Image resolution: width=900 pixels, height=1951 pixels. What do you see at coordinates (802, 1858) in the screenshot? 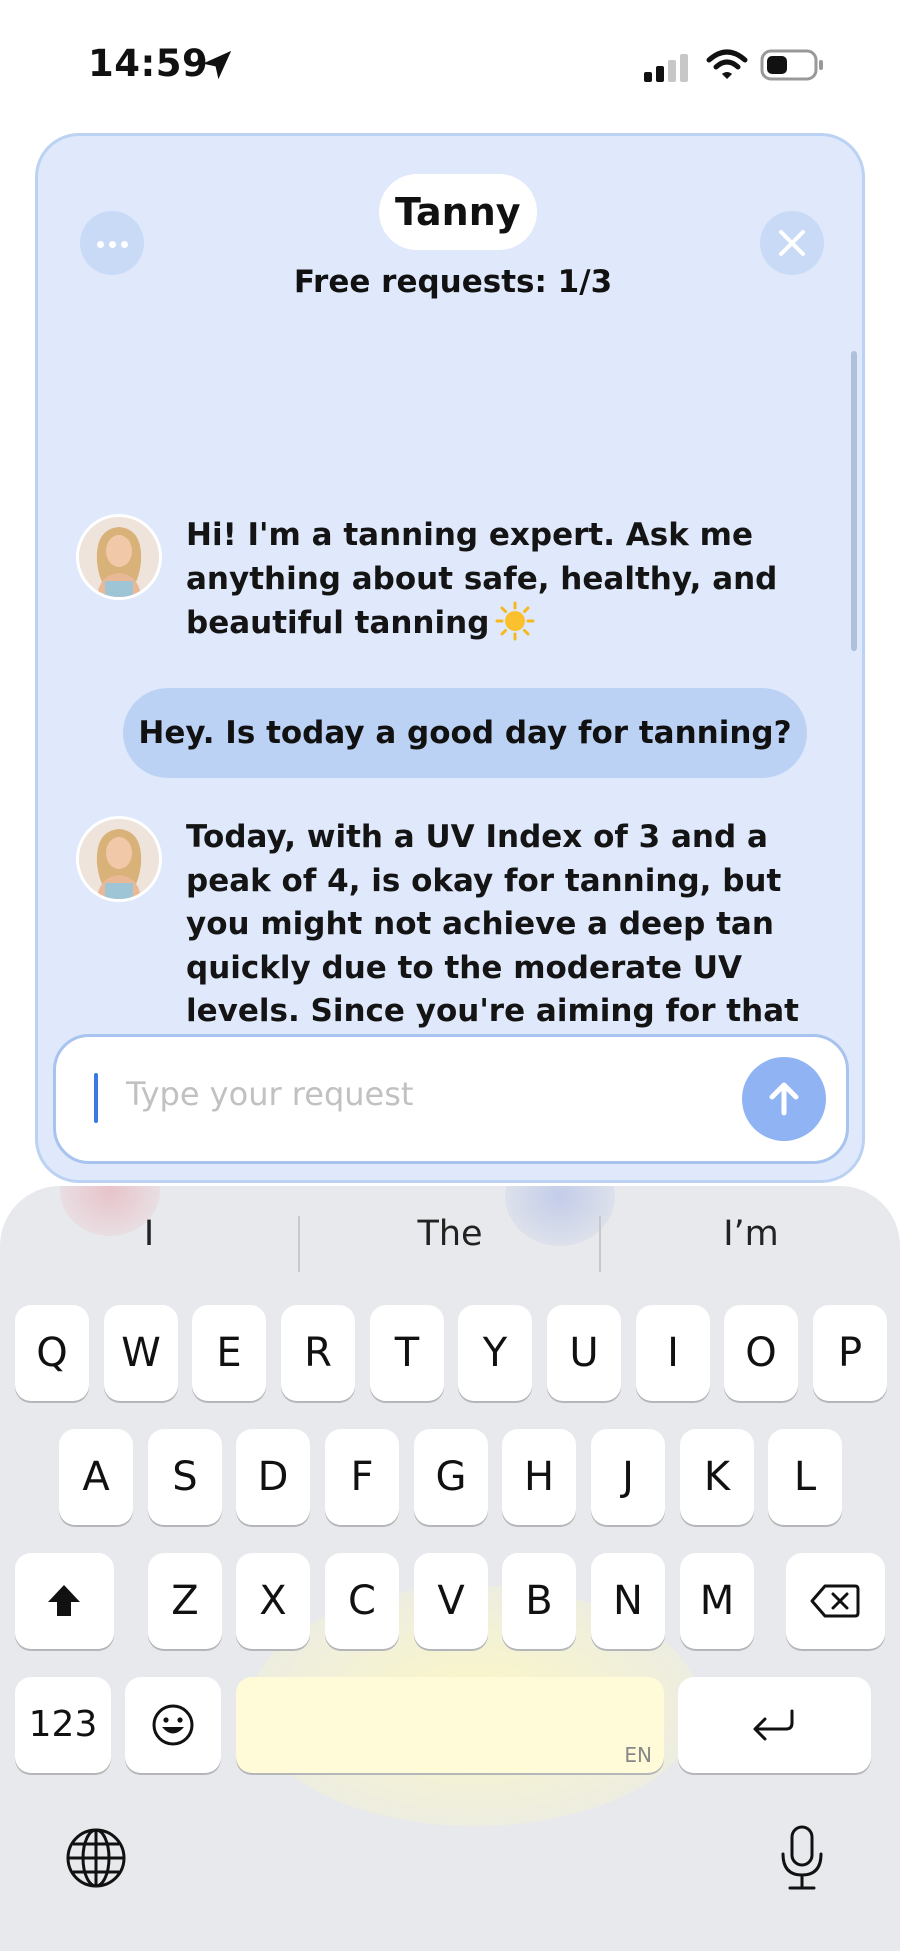
I see `microphone-icon` at bounding box center [802, 1858].